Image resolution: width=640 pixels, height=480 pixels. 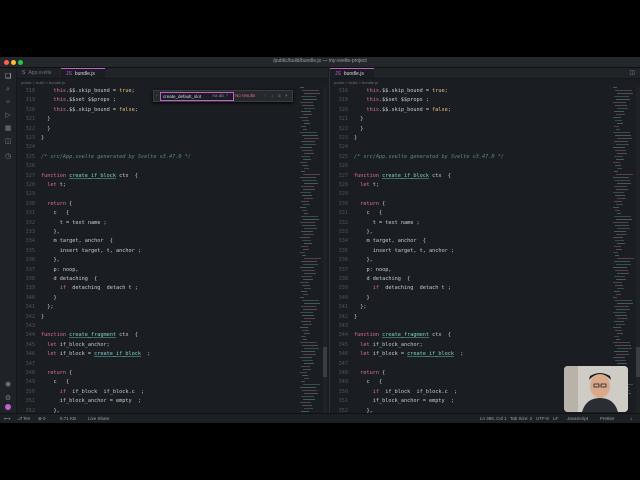 I want to click on language-mode: JavaScript, so click(x=577, y=418).